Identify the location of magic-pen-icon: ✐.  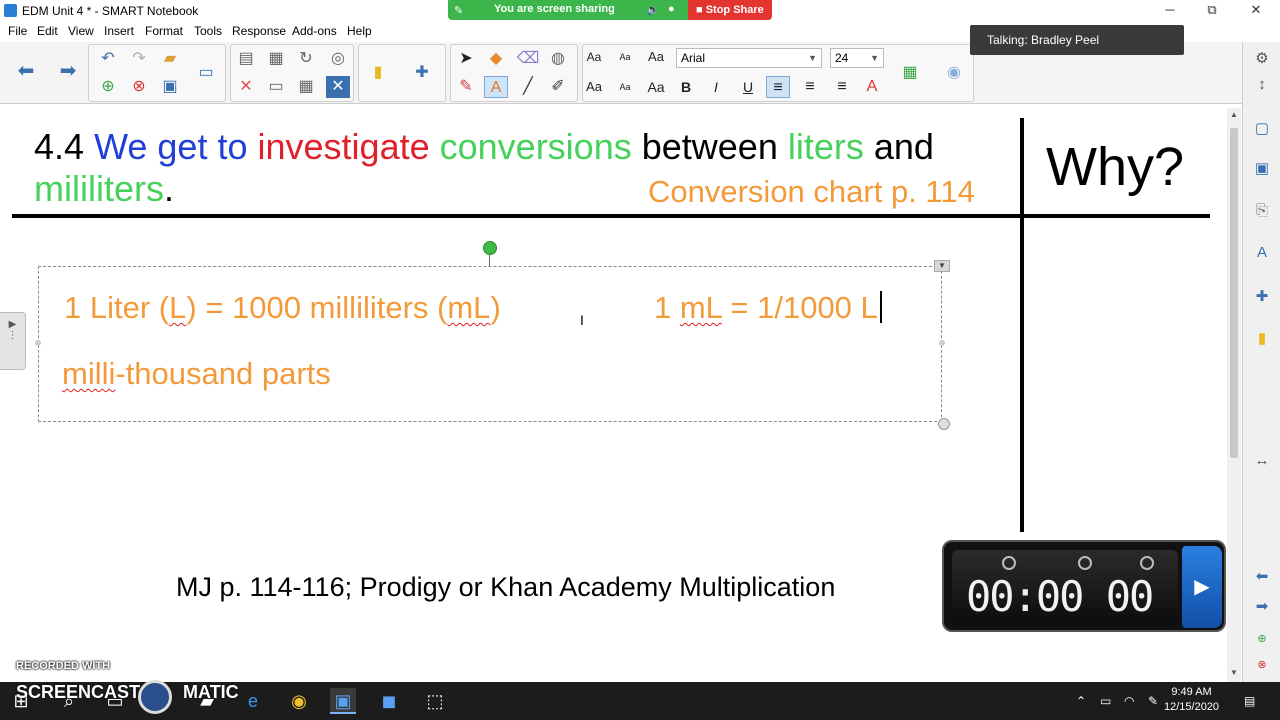
(558, 87).